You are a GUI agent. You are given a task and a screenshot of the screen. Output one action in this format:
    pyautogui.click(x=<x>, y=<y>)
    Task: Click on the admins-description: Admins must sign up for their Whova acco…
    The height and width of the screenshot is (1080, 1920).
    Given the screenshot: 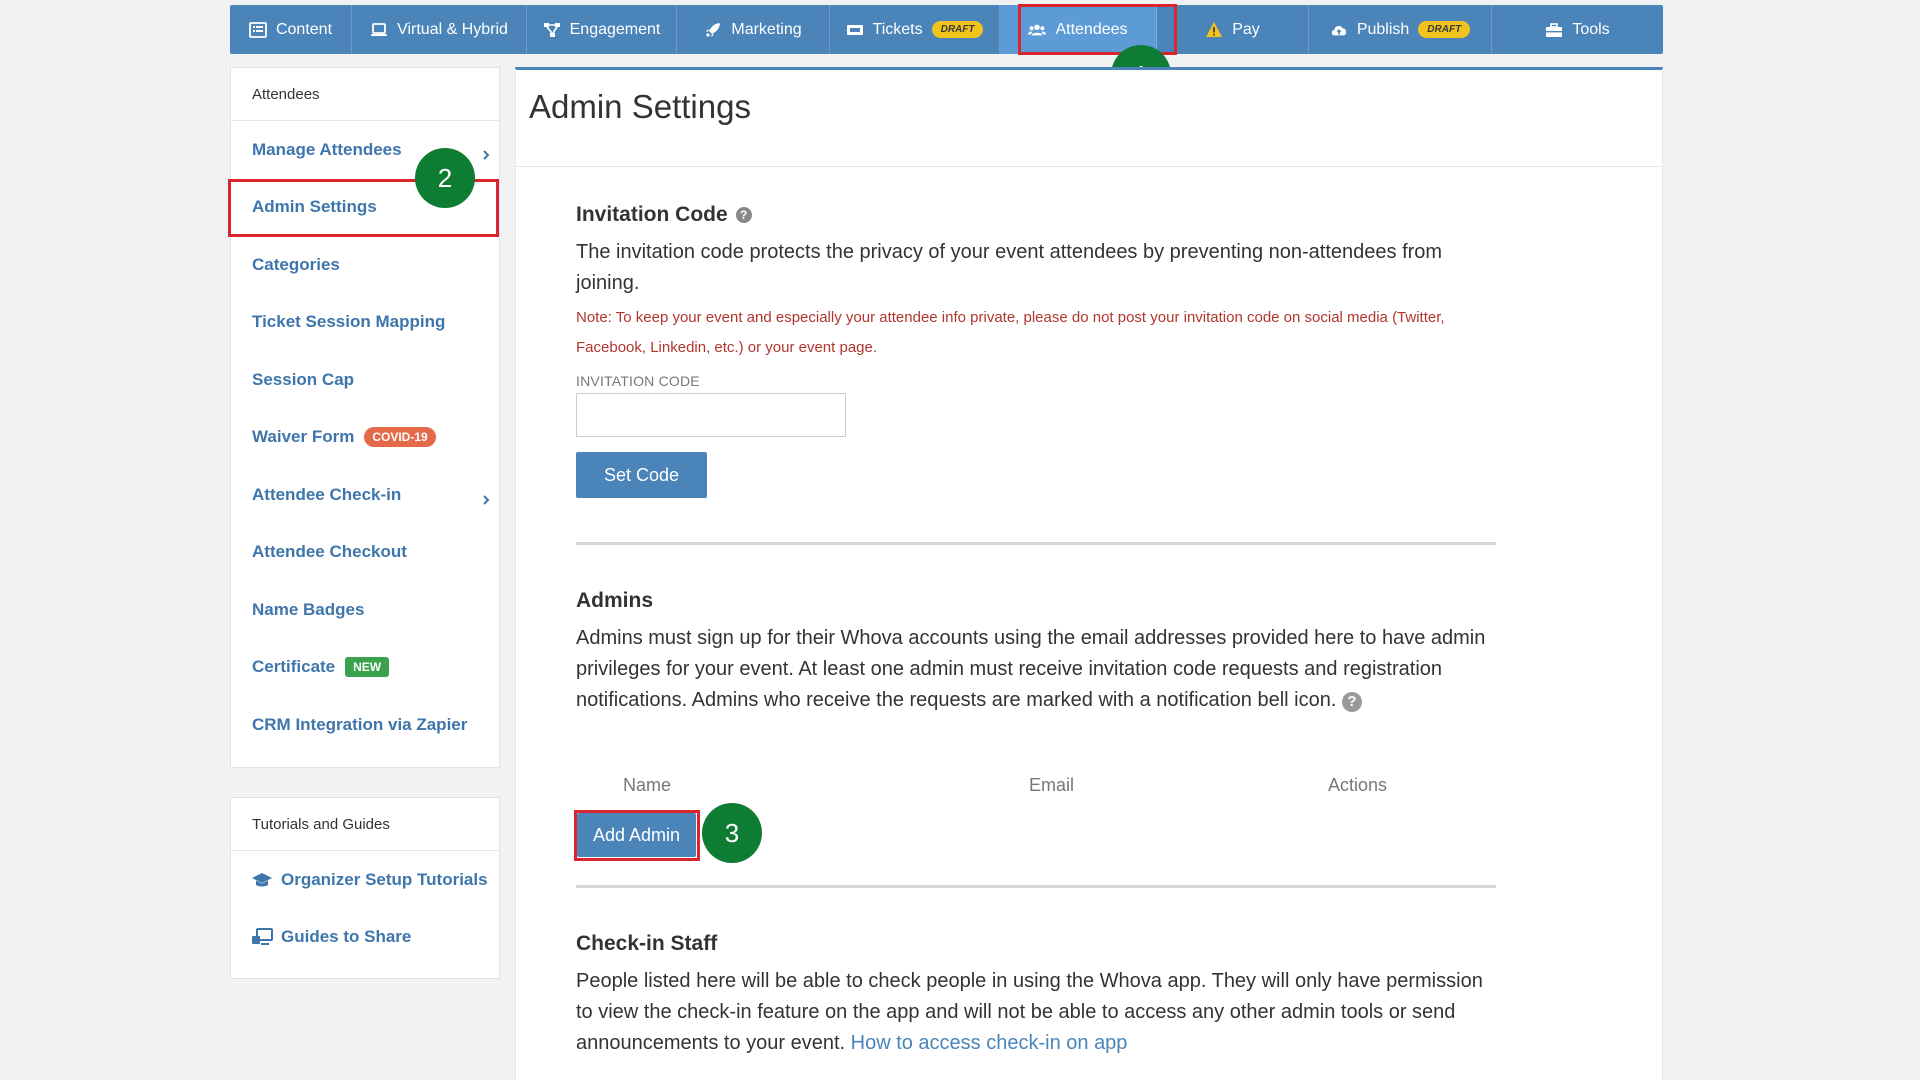 What is the action you would take?
    pyautogui.click(x=1036, y=669)
    